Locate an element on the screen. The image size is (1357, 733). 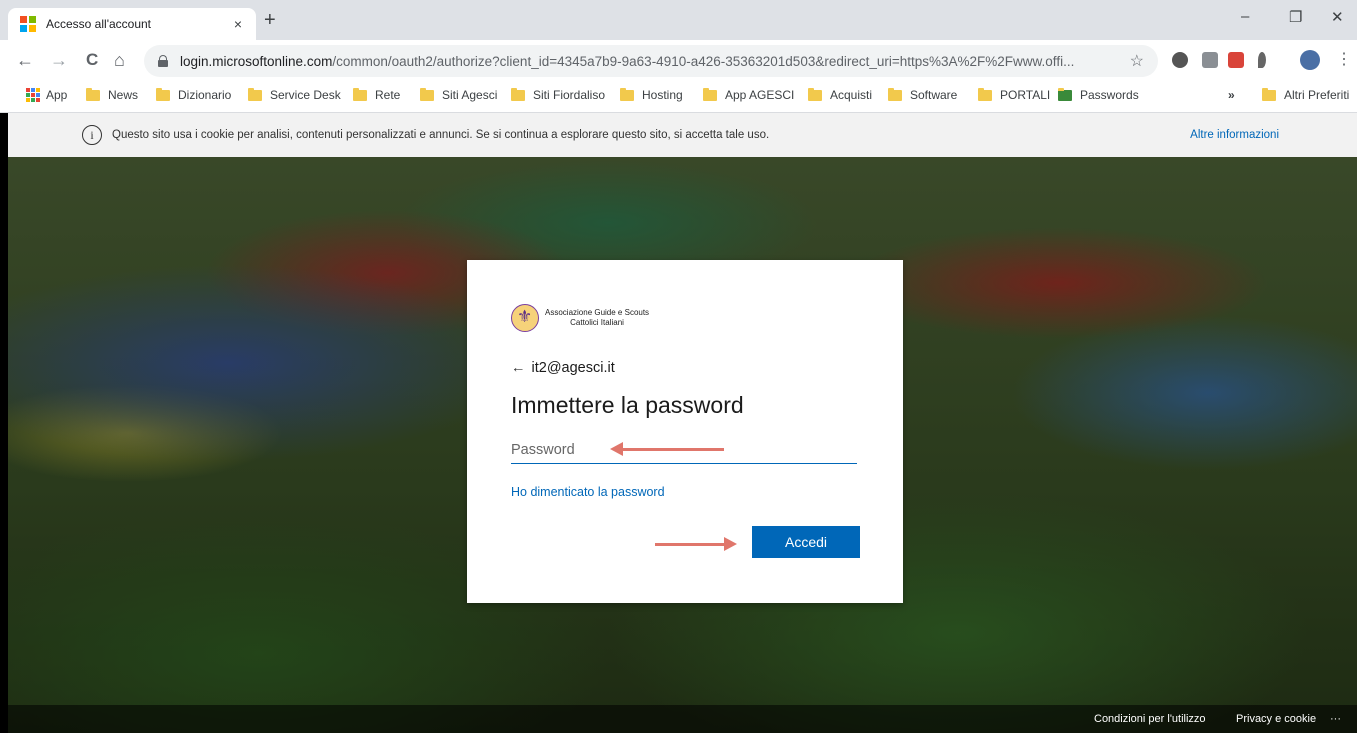
terms-link: Condizioni per l'utilizzo is located at coordinates (1150, 719).